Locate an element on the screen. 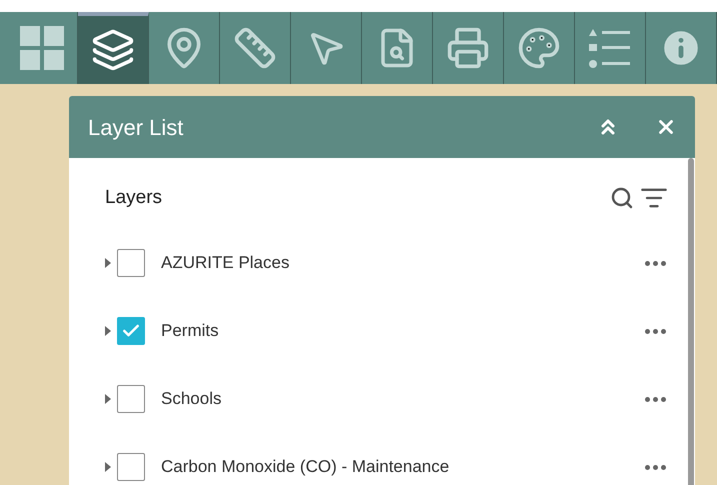 The width and height of the screenshot is (717, 485). search-button is located at coordinates (622, 198).